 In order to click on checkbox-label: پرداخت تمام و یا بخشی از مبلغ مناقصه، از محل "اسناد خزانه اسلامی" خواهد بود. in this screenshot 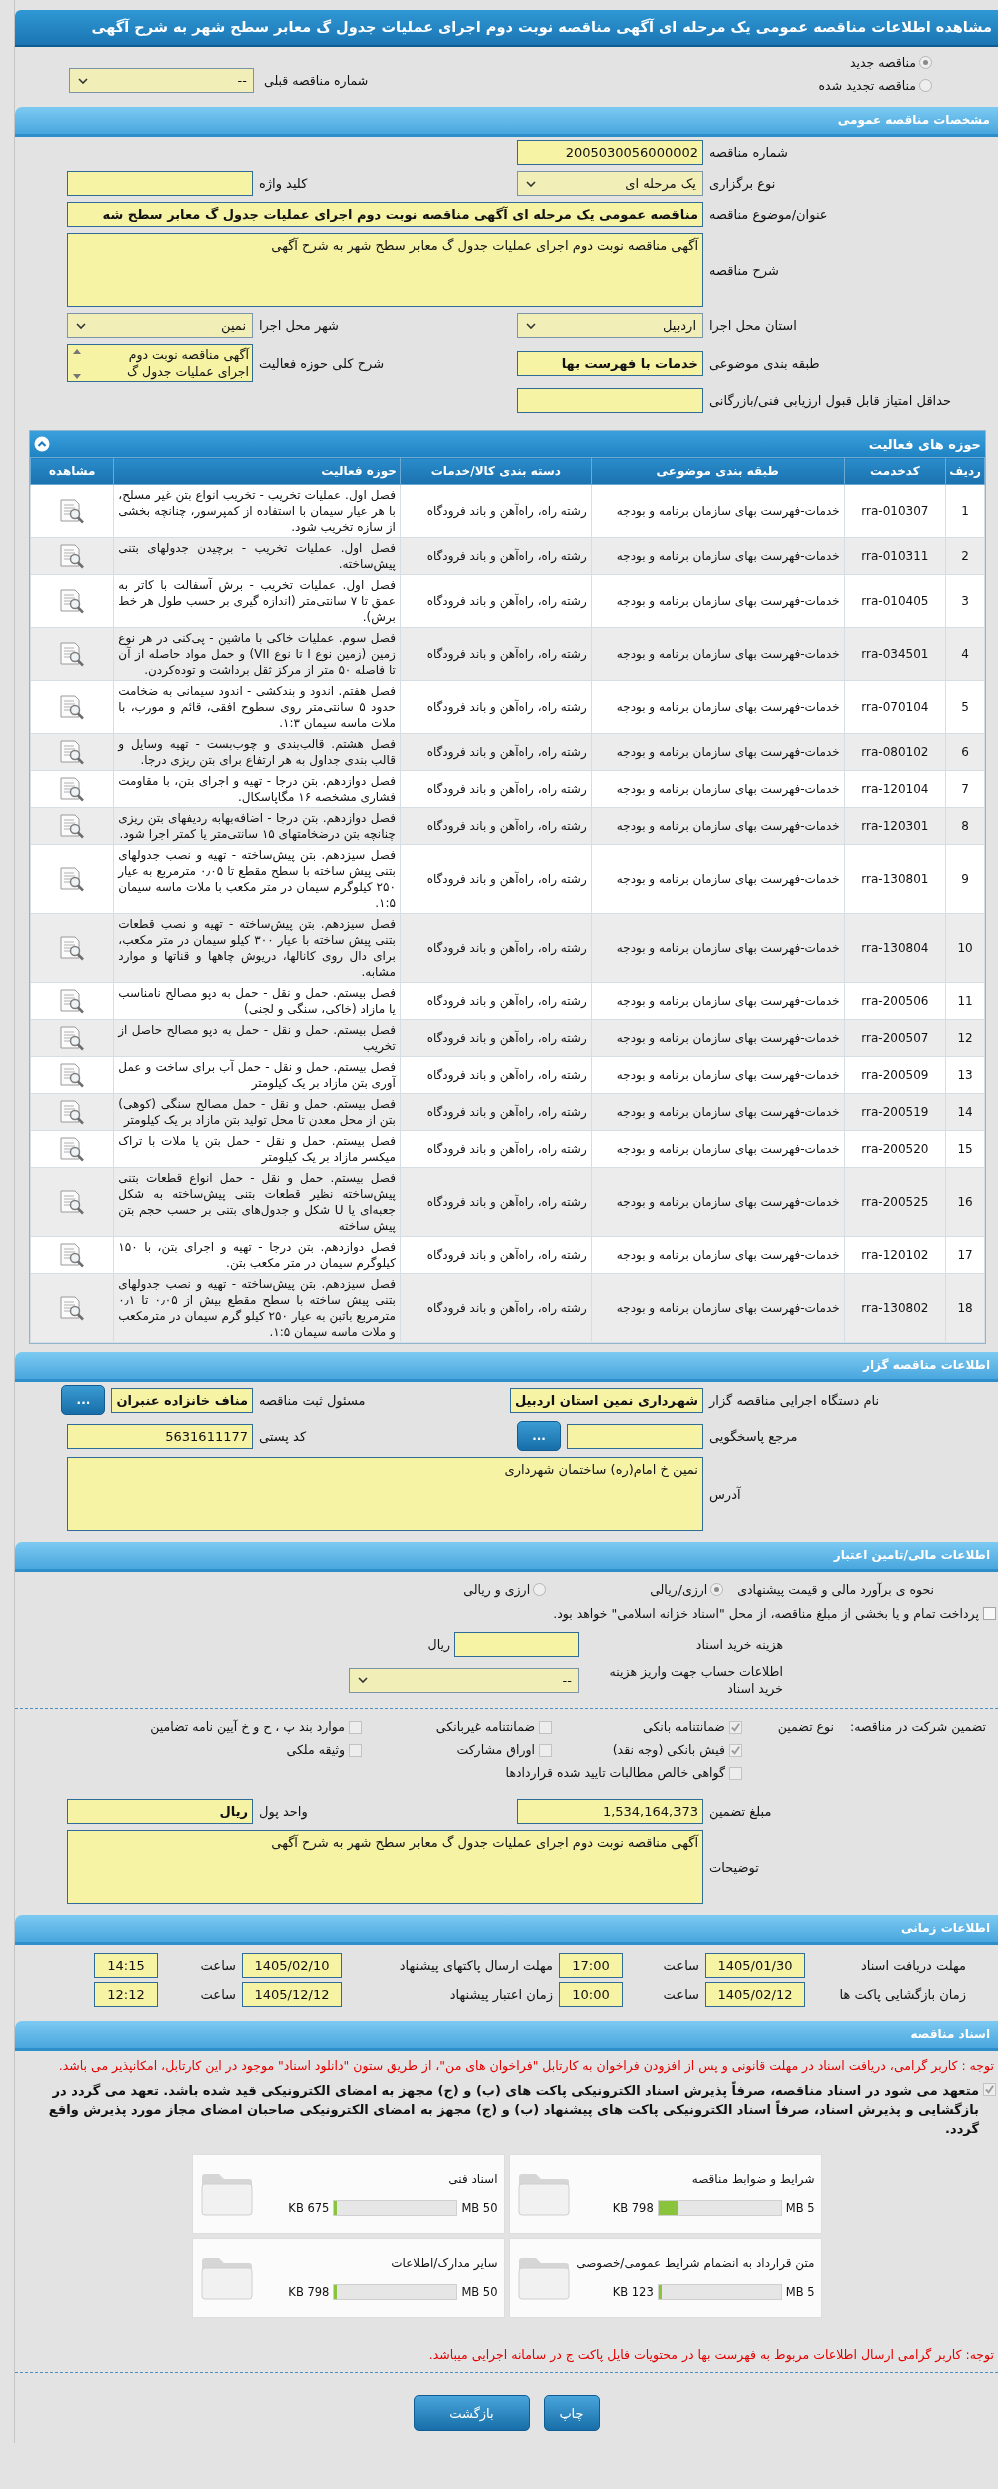, I will do `click(765, 1614)`.